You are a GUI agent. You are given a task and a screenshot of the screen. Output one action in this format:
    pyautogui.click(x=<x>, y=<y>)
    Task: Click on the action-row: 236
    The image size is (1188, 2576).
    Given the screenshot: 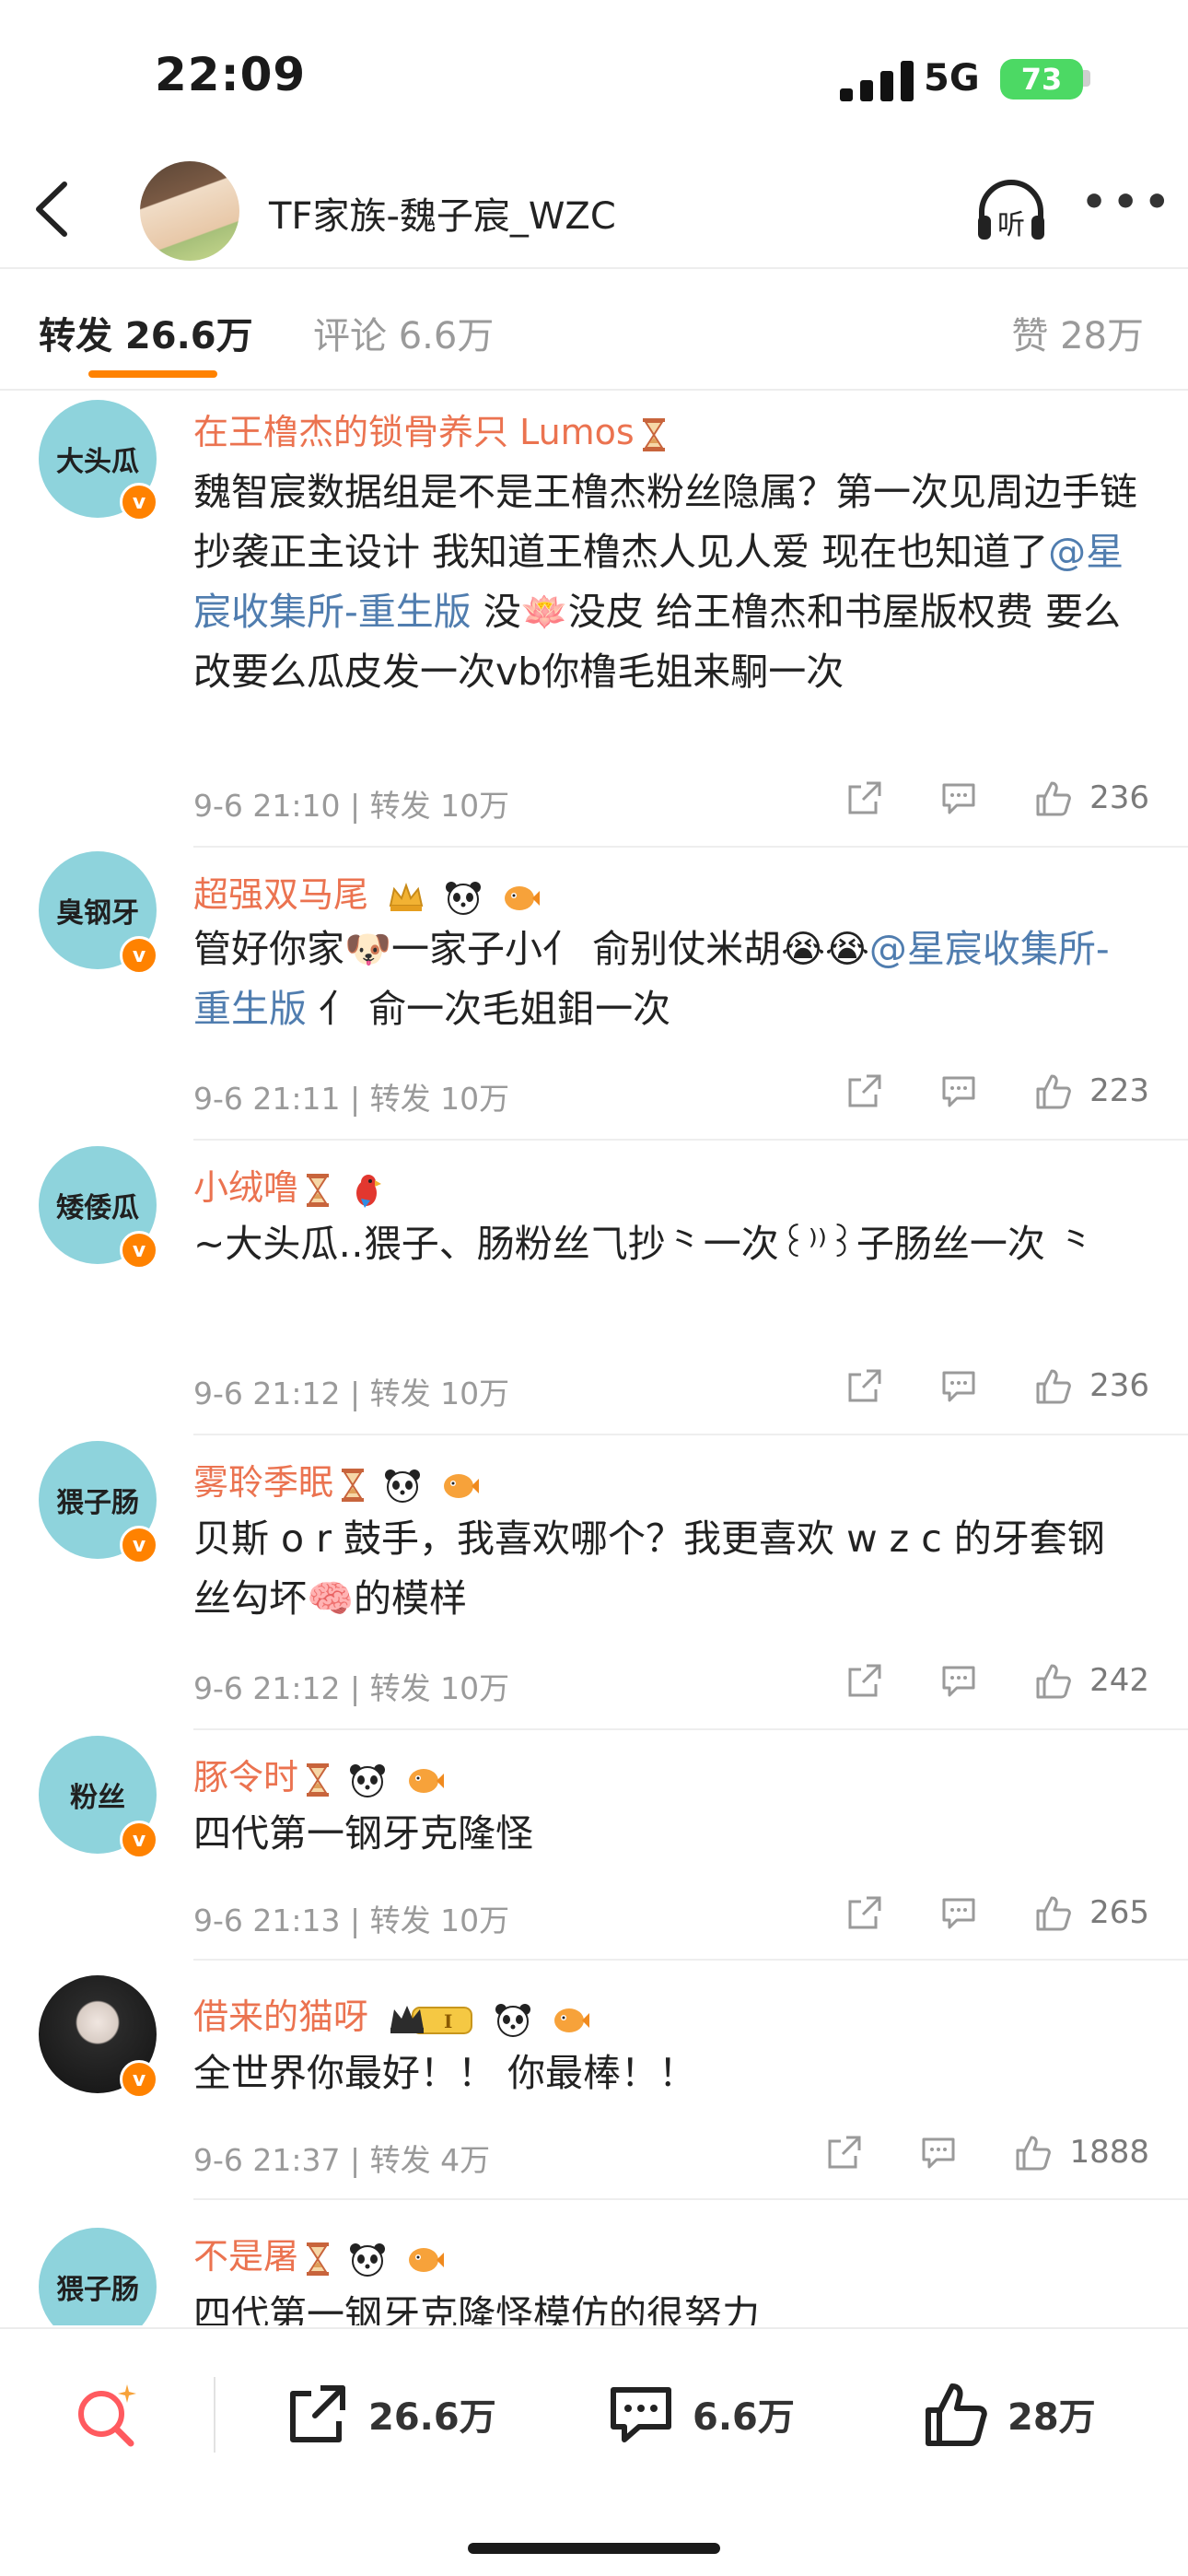 What is the action you would take?
    pyautogui.click(x=970, y=798)
    